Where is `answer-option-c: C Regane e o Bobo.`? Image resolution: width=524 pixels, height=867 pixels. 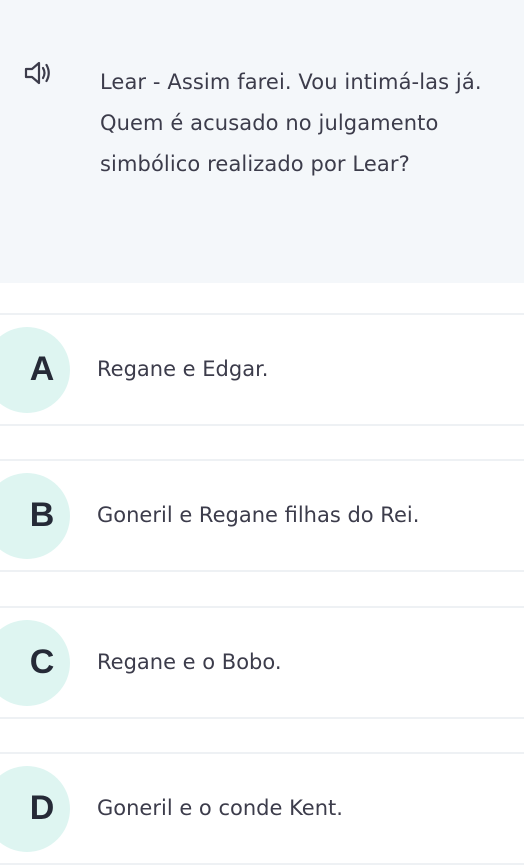 answer-option-c: C Regane e o Bobo. is located at coordinates (262, 662).